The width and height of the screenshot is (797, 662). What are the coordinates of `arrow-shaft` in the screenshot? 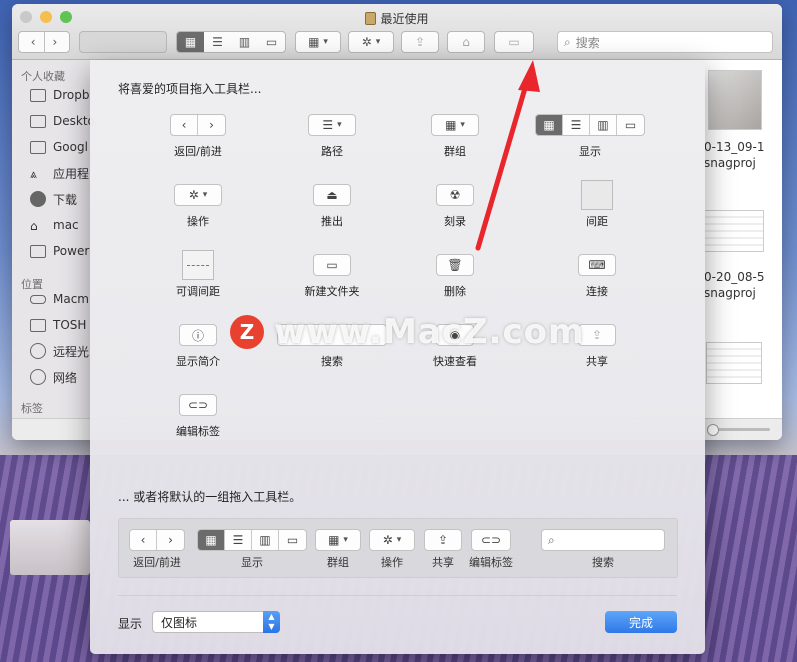 It's located at (503, 163).